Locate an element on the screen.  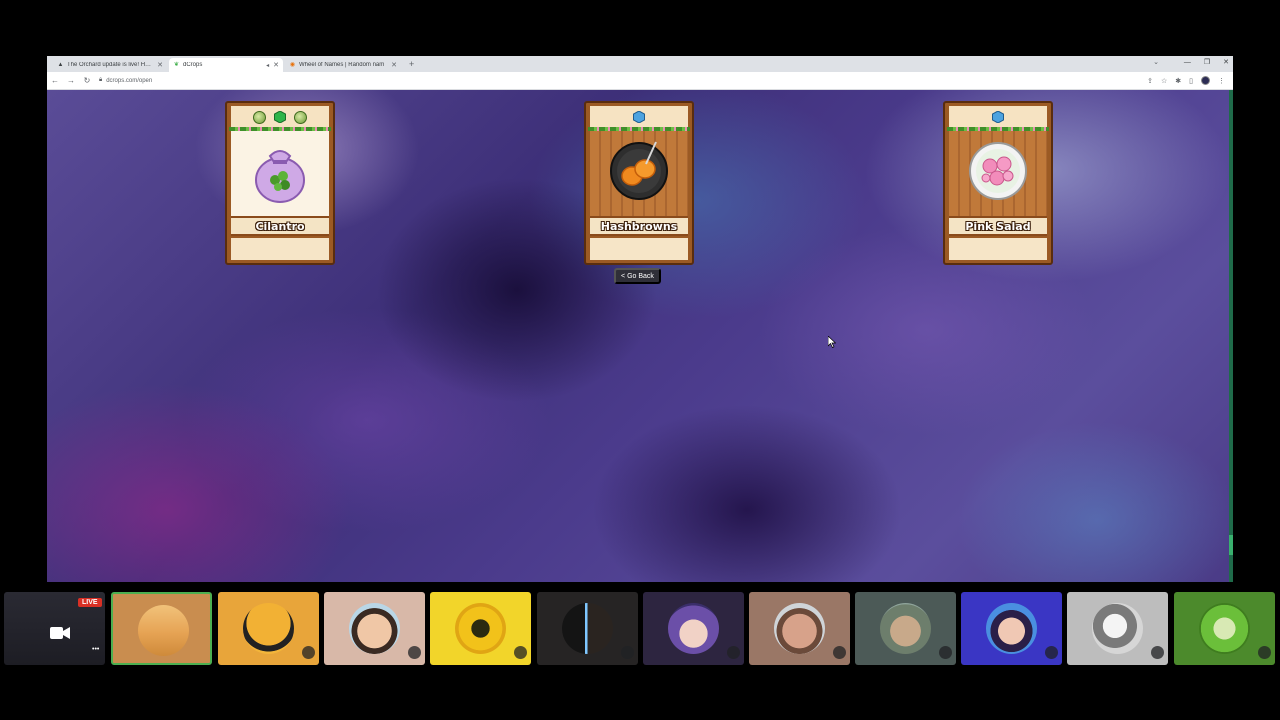
restore-icon: ❐ is located at coordinates (1207, 63).